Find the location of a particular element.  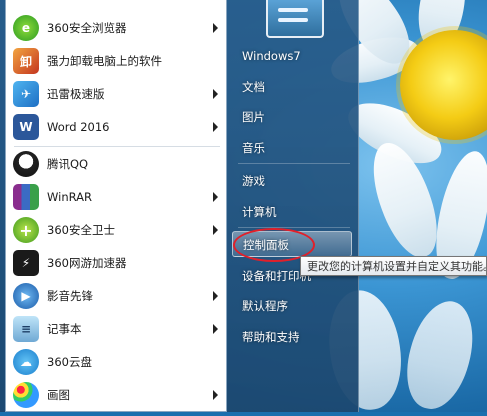

program-item-360-game-accelerator: ⚡ 360网游加速器 is located at coordinates (116, 263).